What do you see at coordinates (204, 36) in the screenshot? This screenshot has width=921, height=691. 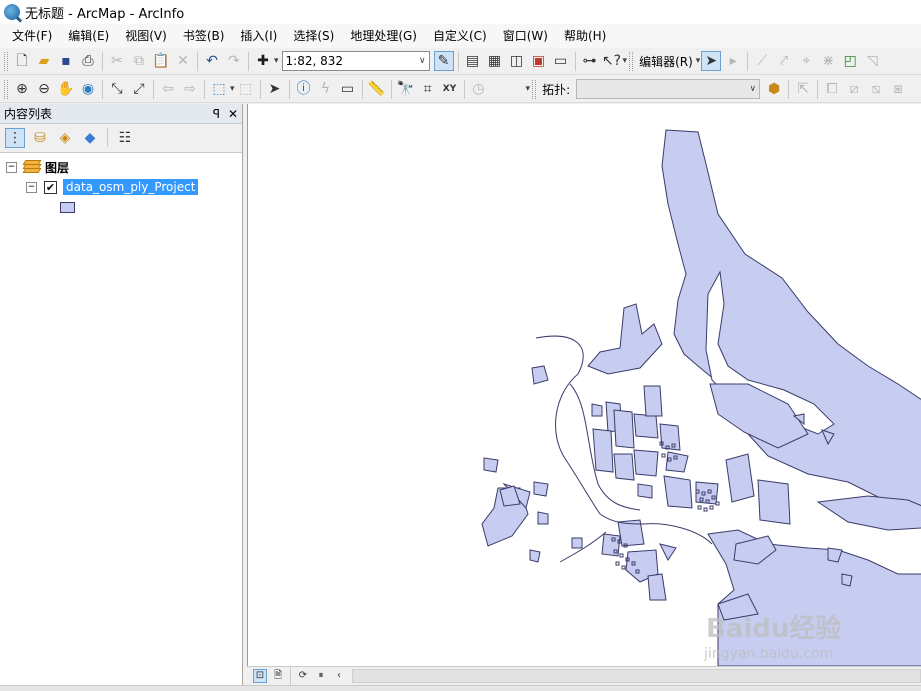 I see `menu-bookmarks: 书签(B)` at bounding box center [204, 36].